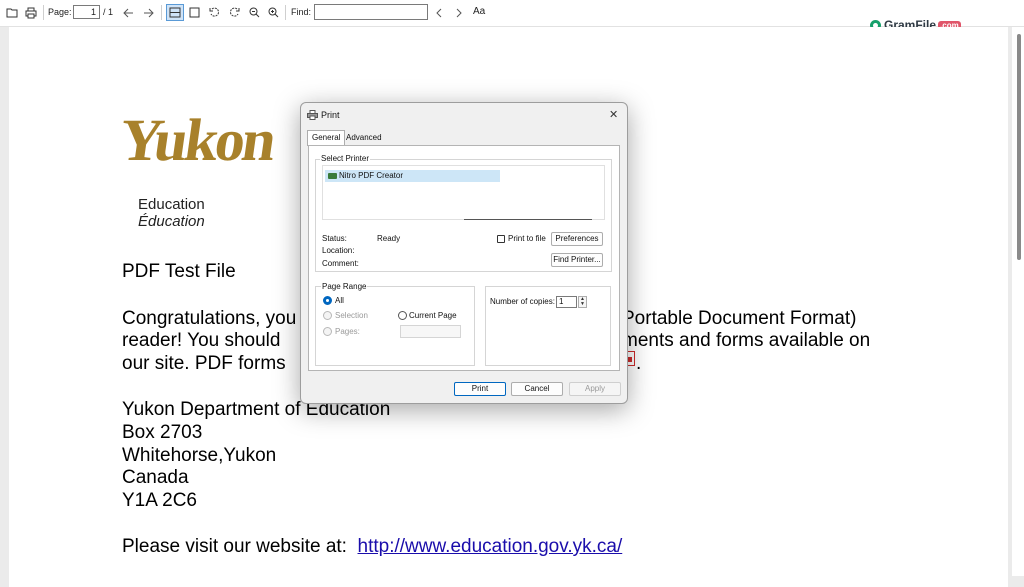  I want to click on printer-list-scrollbar, so click(528, 219).